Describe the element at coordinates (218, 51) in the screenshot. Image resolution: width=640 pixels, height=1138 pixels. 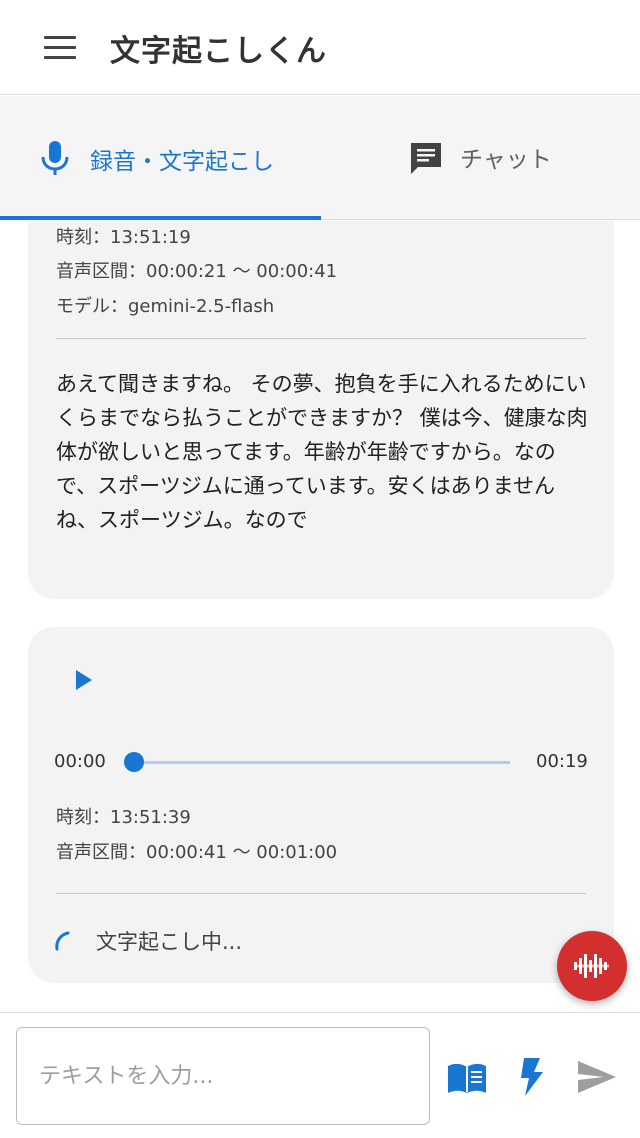
I see `app-title: 文字起こしくん` at that location.